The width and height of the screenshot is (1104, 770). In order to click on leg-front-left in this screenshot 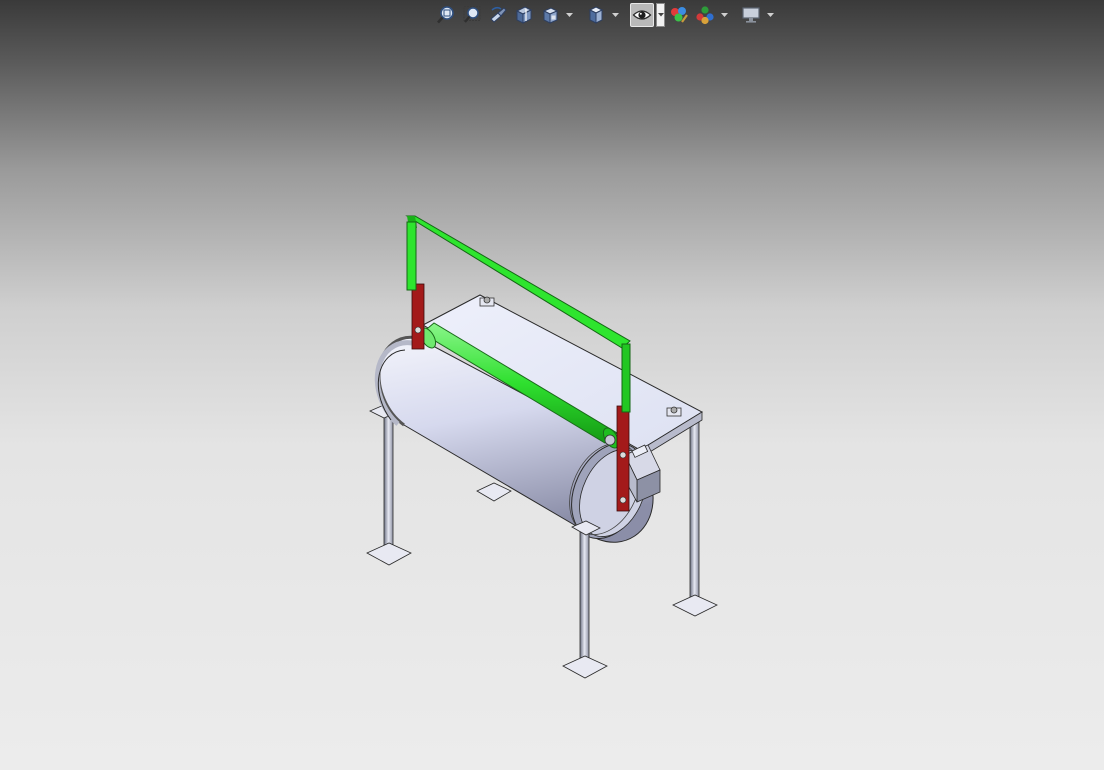, I will do `click(389, 485)`.